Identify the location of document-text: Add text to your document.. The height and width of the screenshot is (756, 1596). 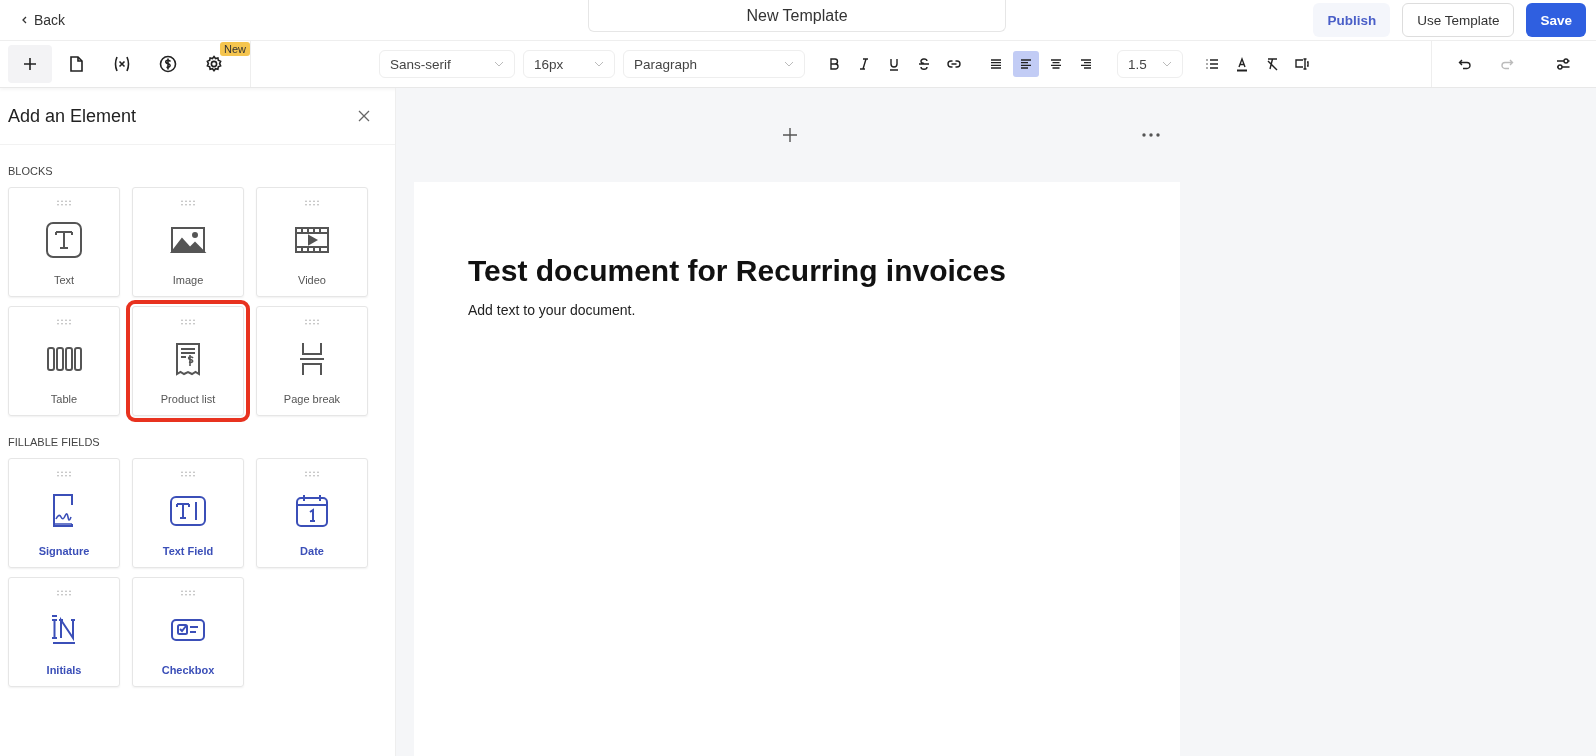
(797, 310).